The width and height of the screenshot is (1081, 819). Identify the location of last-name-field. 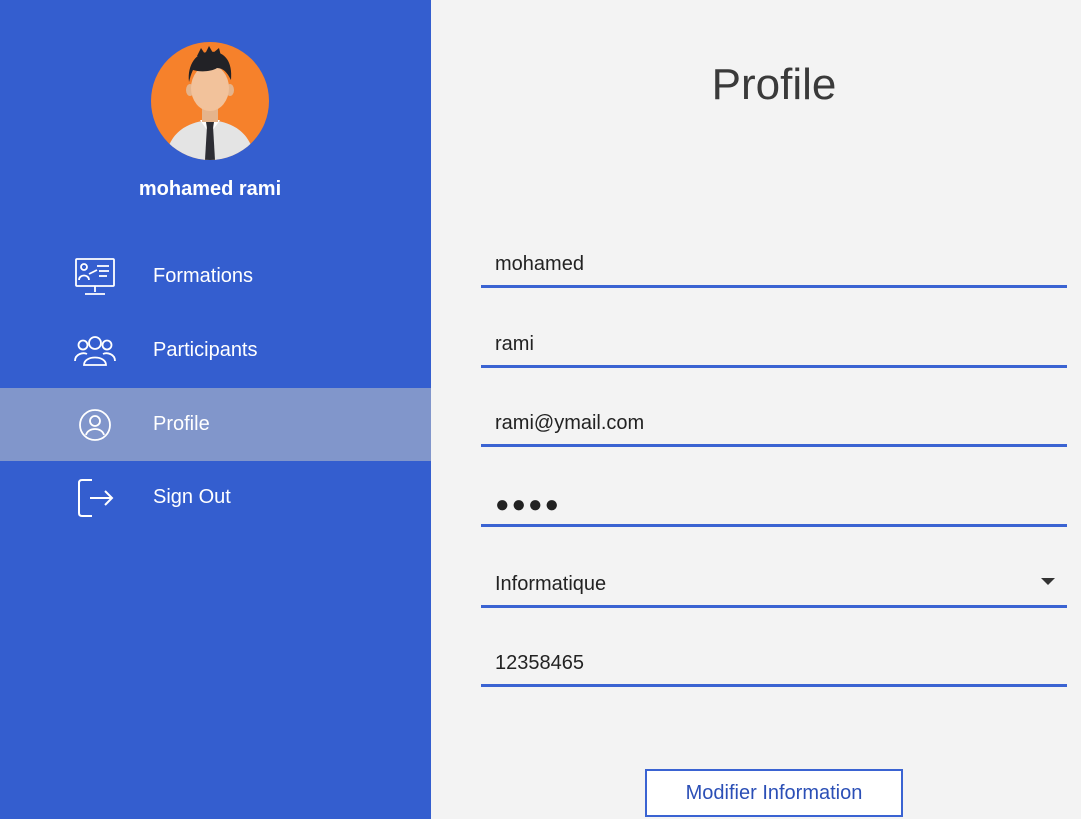
(774, 346).